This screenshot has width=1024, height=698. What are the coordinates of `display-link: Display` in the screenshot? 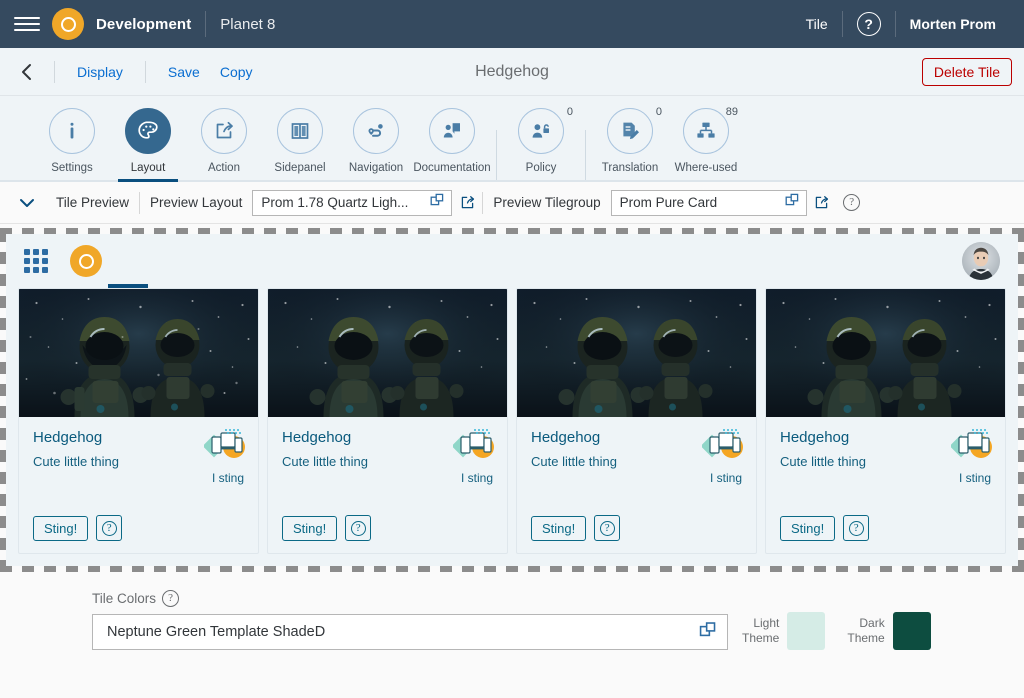 It's located at (100, 72).